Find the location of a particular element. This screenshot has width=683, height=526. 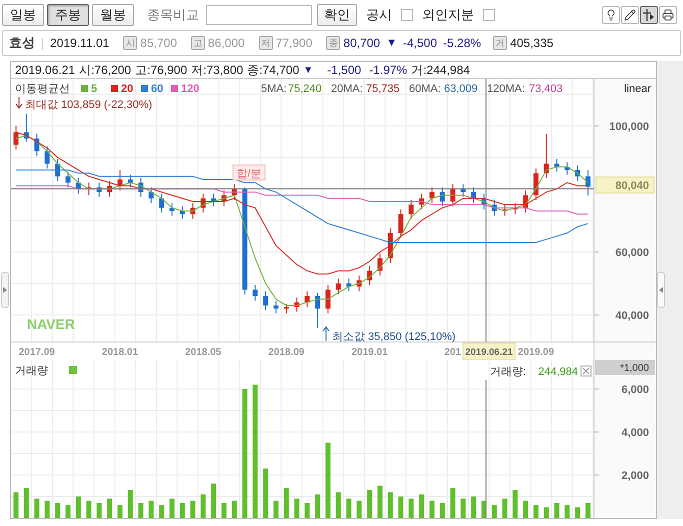

change-value: -1,500 is located at coordinates (344, 70).